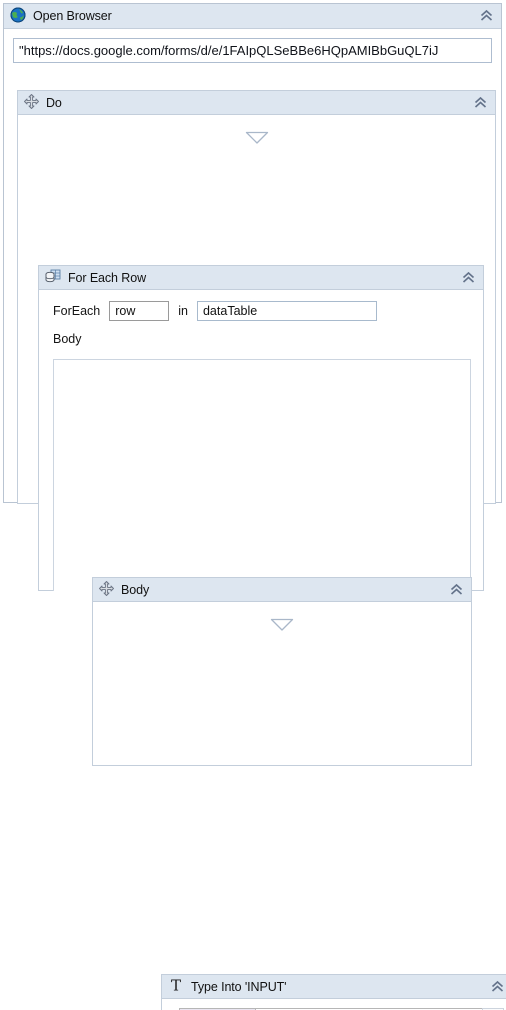  I want to click on do-connector, so click(256, 137).